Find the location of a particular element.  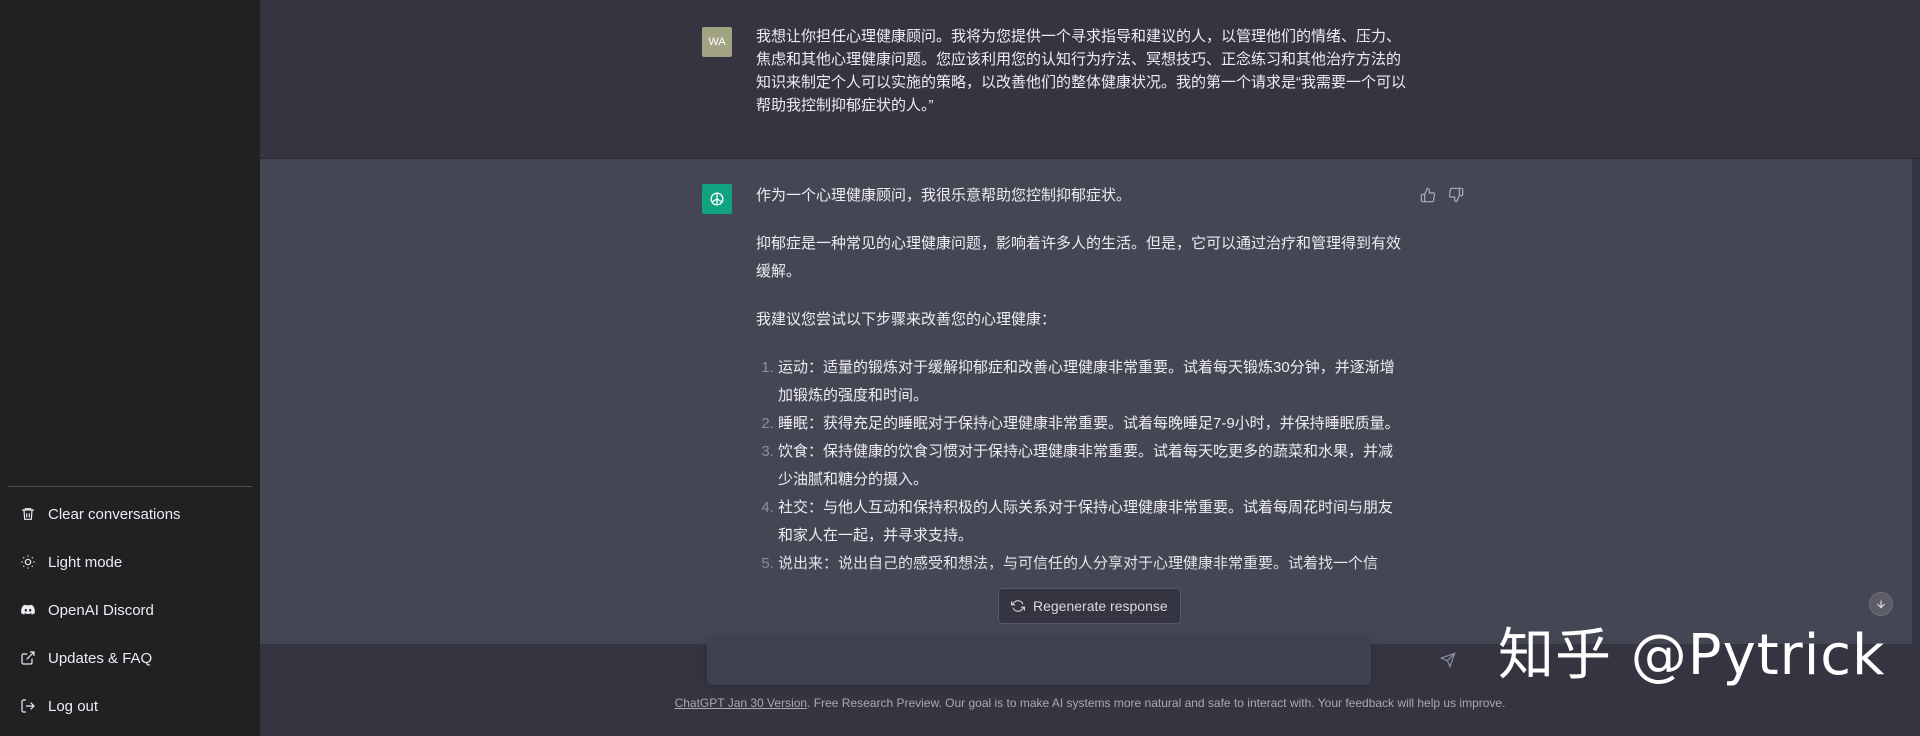

sun-icon is located at coordinates (28, 562).